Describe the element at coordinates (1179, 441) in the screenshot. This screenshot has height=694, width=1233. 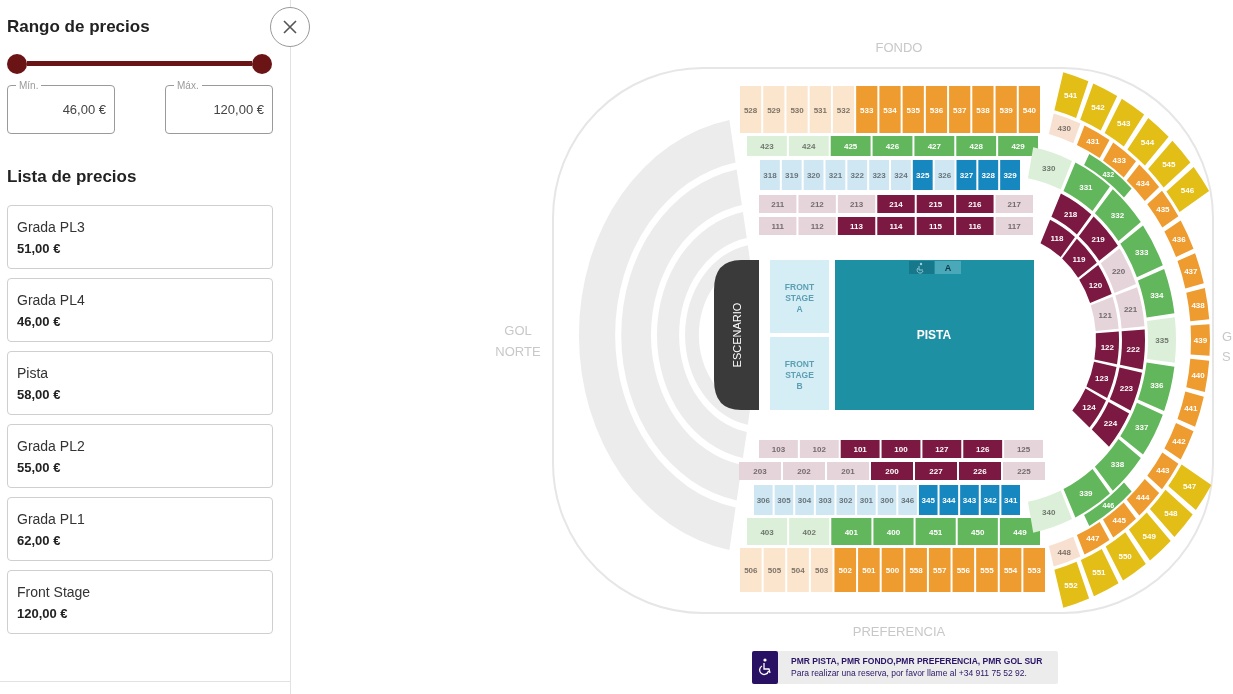
I see `seat-section: 442` at that location.